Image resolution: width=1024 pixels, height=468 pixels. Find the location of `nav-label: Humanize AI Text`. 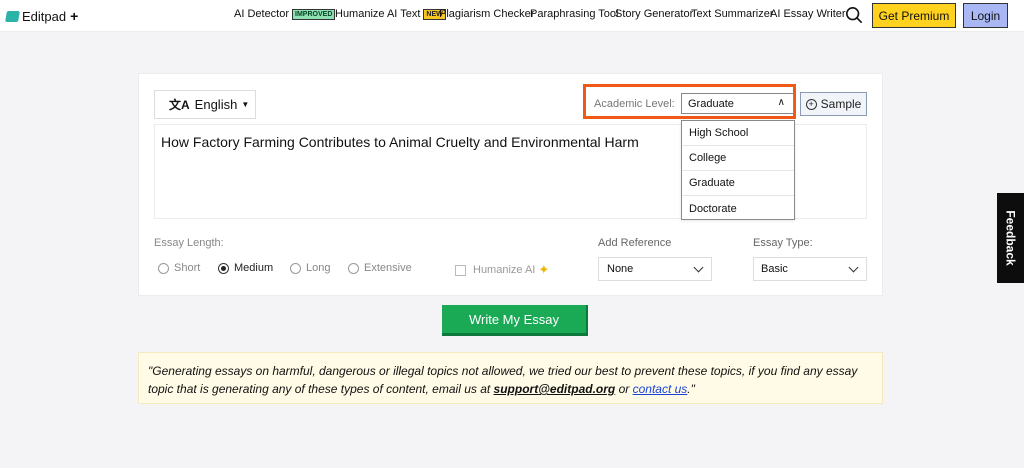

nav-label: Humanize AI Text is located at coordinates (378, 14).